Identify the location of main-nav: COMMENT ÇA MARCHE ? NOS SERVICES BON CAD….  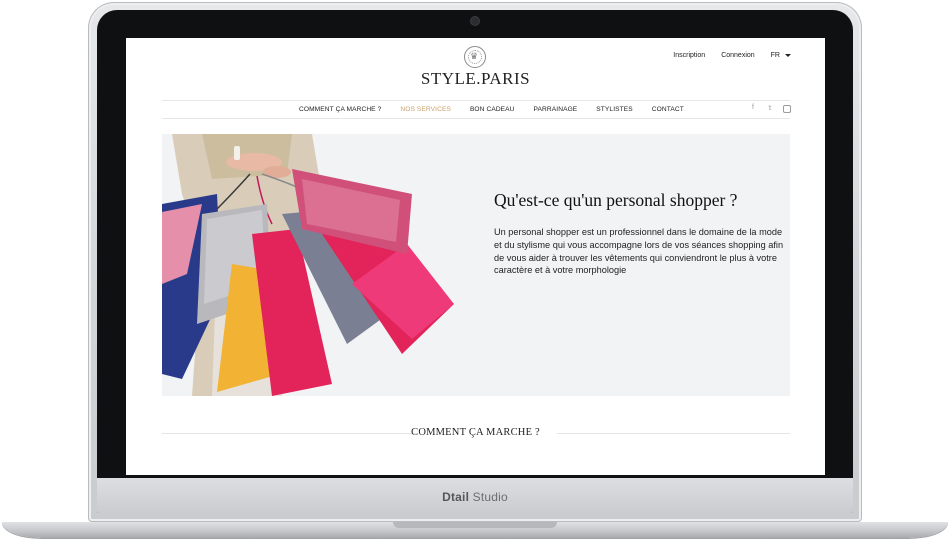
(501, 109).